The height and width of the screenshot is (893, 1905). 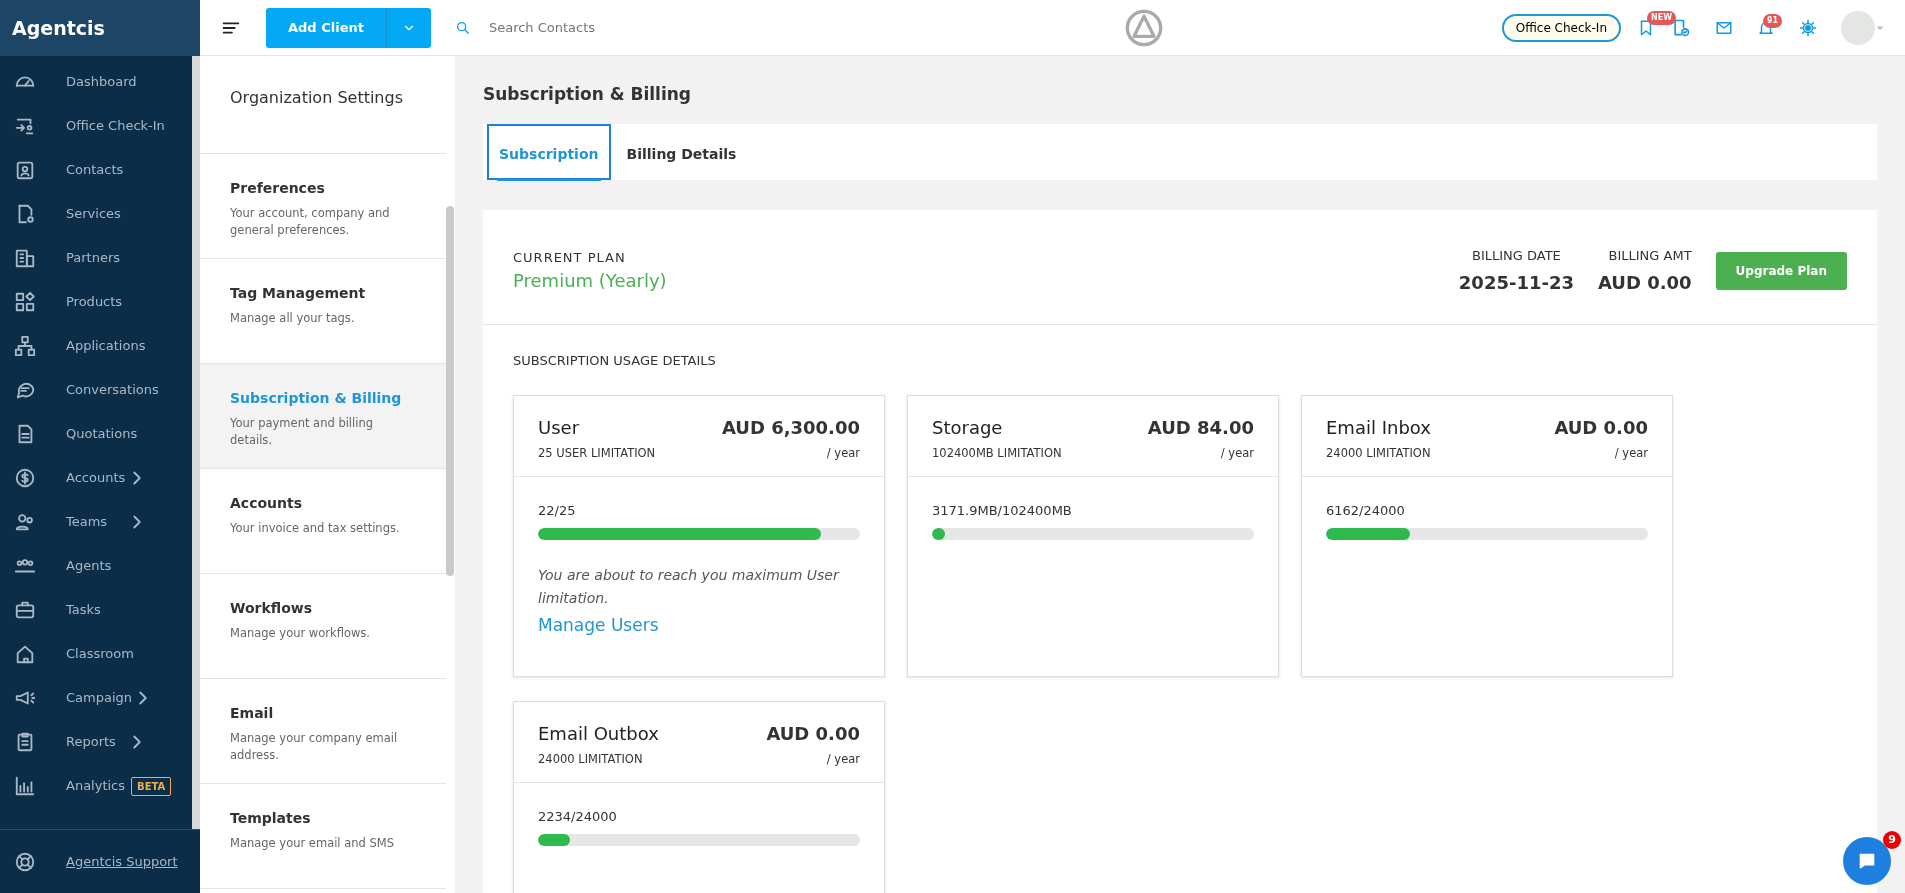 What do you see at coordinates (96, 566) in the screenshot?
I see `sidebar-item: Agents` at bounding box center [96, 566].